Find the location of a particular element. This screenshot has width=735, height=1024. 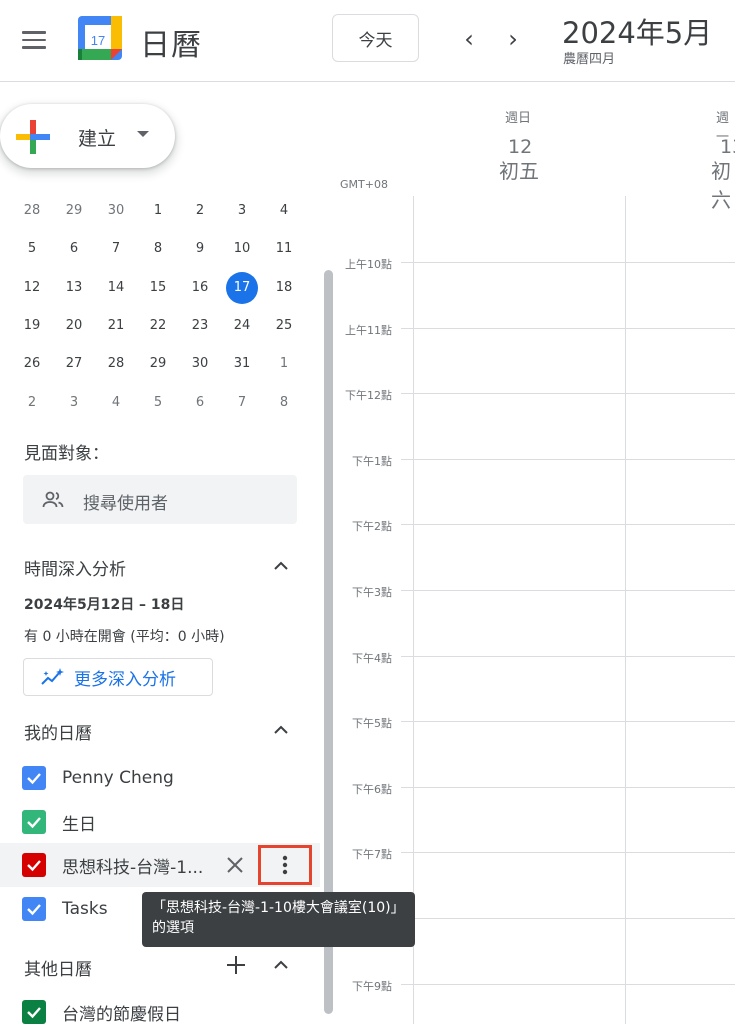

create-dropdown-icon is located at coordinates (143, 134).